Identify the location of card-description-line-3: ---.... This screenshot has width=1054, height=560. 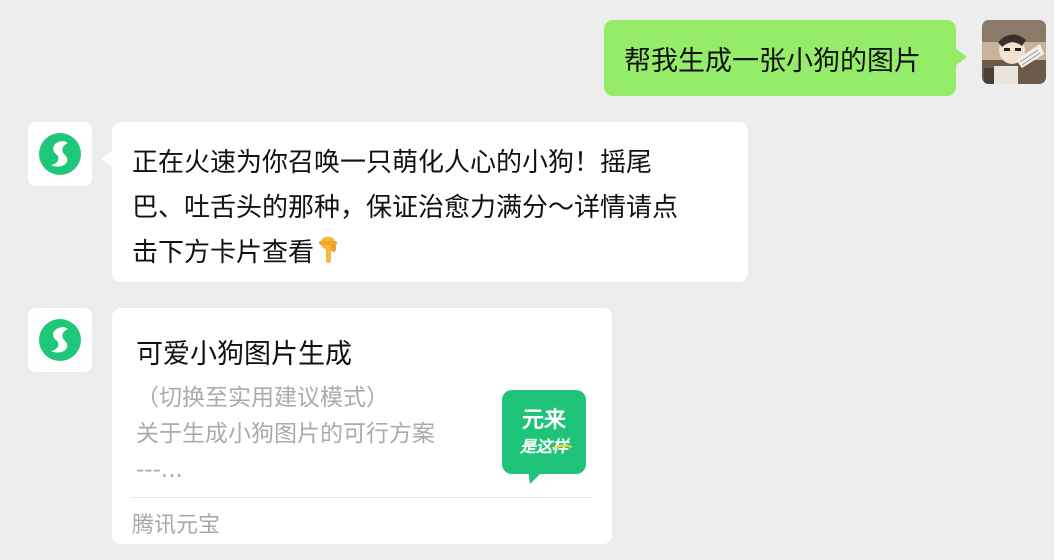
(159, 470).